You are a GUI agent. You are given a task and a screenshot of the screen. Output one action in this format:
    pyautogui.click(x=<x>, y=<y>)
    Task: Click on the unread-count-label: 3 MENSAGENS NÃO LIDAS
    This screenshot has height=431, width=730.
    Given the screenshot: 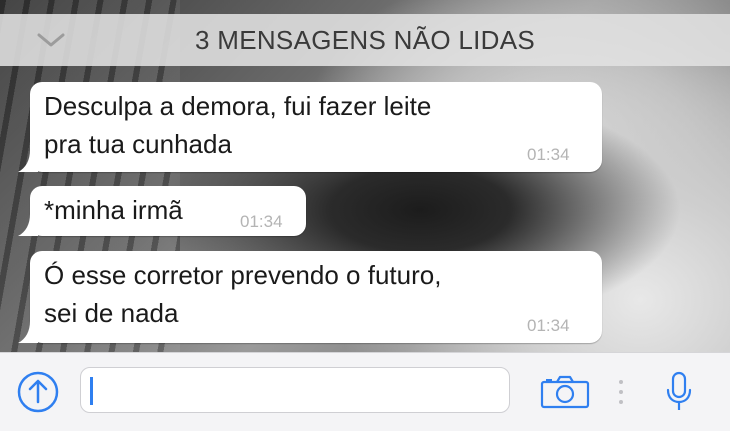 What is the action you would take?
    pyautogui.click(x=365, y=40)
    